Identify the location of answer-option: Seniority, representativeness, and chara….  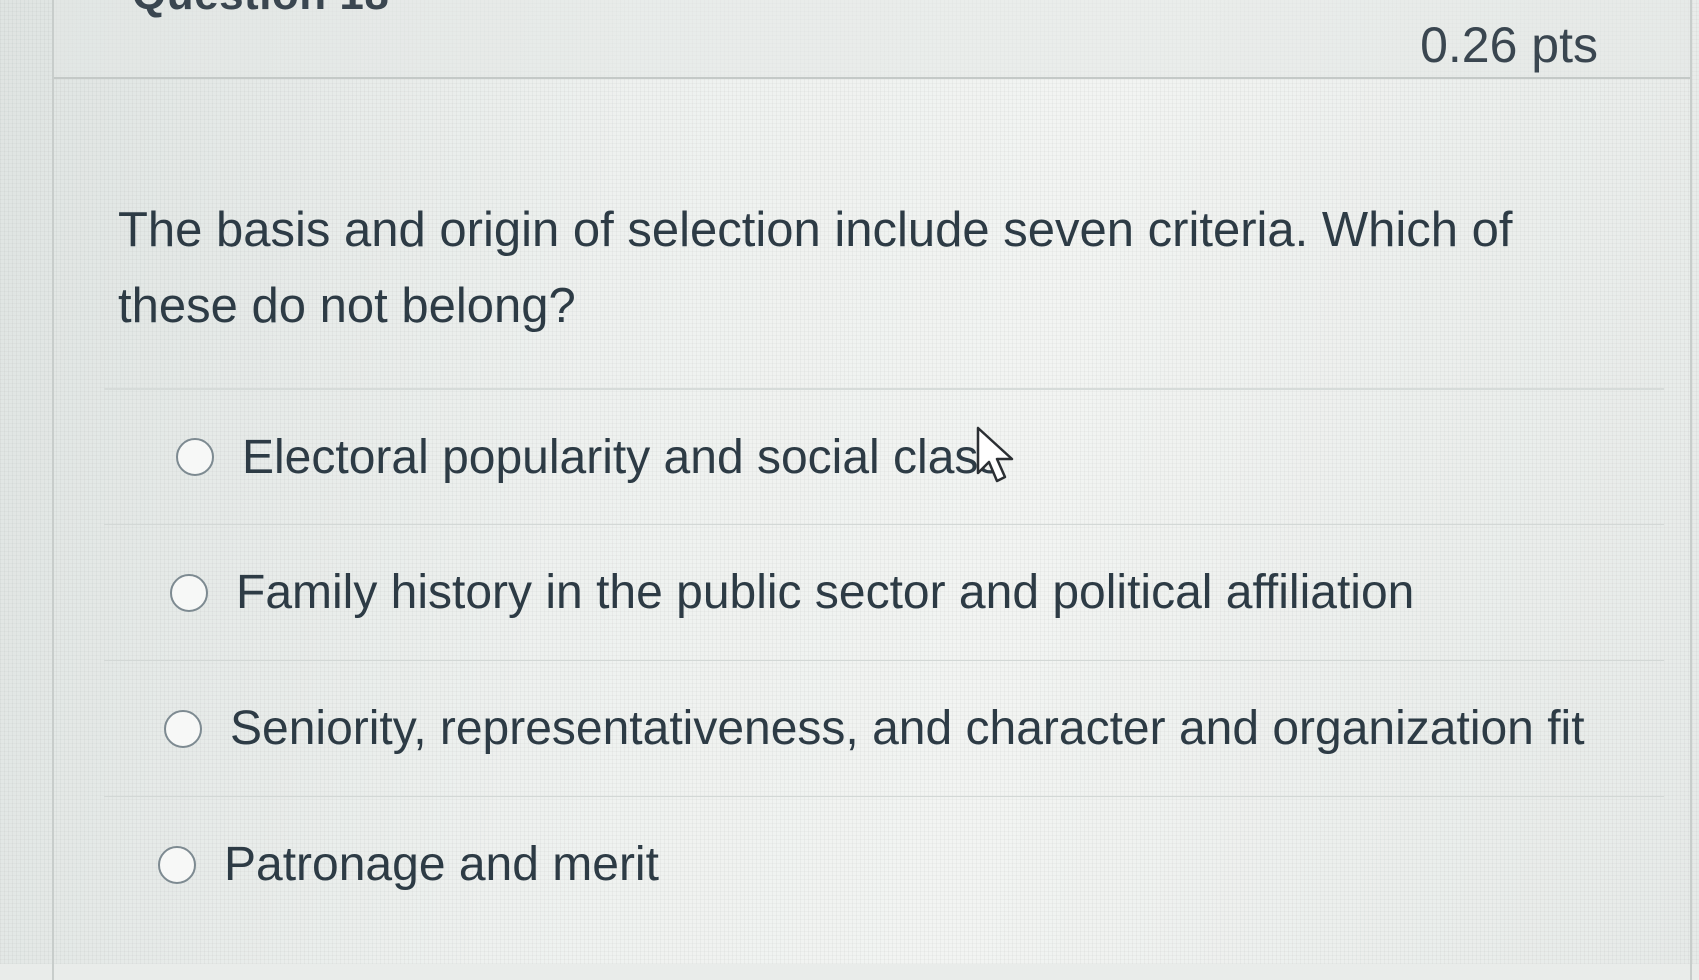
(884, 728).